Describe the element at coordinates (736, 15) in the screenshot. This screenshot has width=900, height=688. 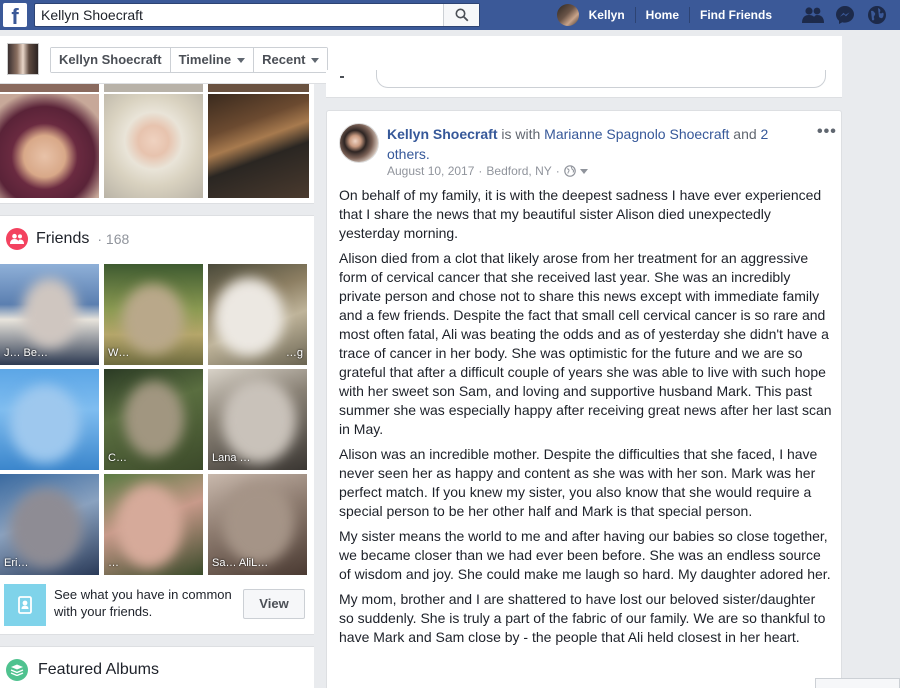
I see `find-friends-link: Find Friends` at that location.